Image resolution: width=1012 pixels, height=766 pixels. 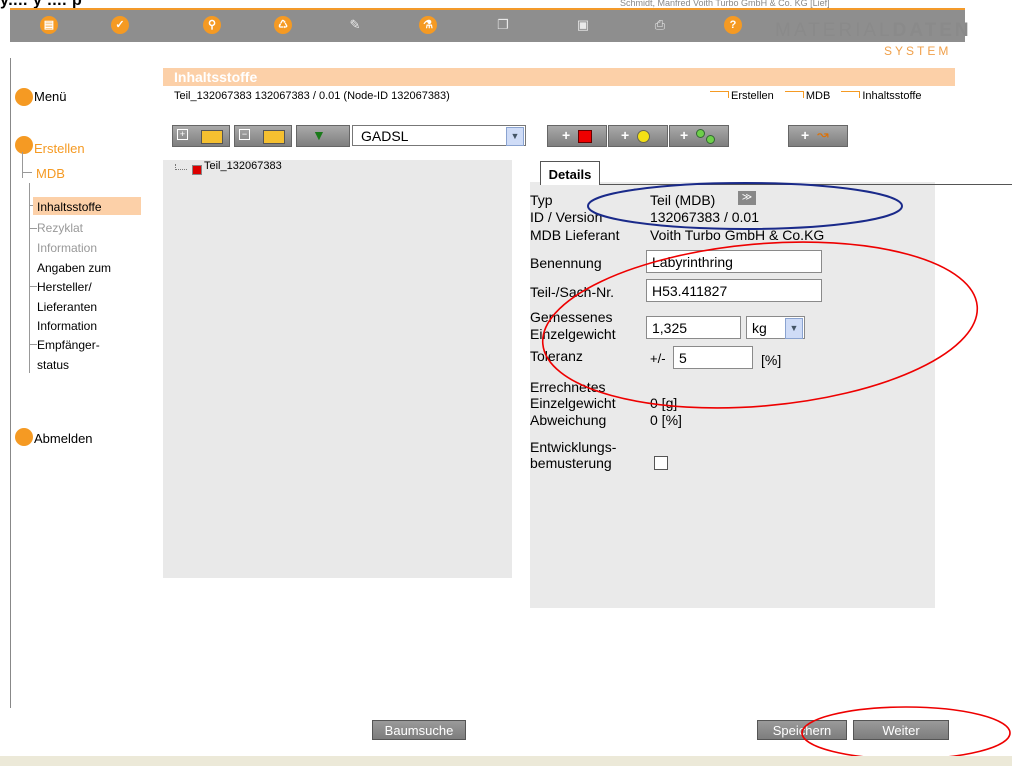 What do you see at coordinates (745, 206) in the screenshot?
I see `annotation-ellipse-blue` at bounding box center [745, 206].